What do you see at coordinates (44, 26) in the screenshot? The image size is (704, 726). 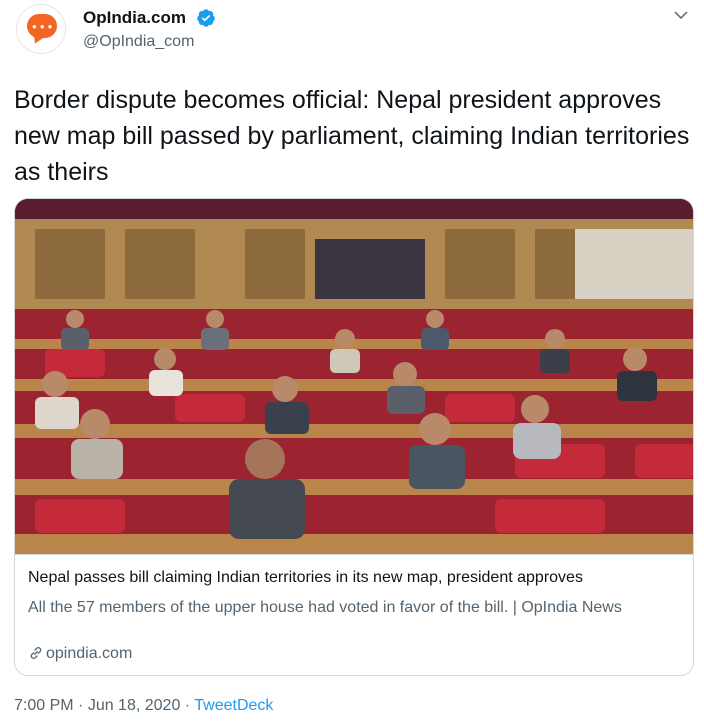 I see `opindia-logo-dots: ●●●` at bounding box center [44, 26].